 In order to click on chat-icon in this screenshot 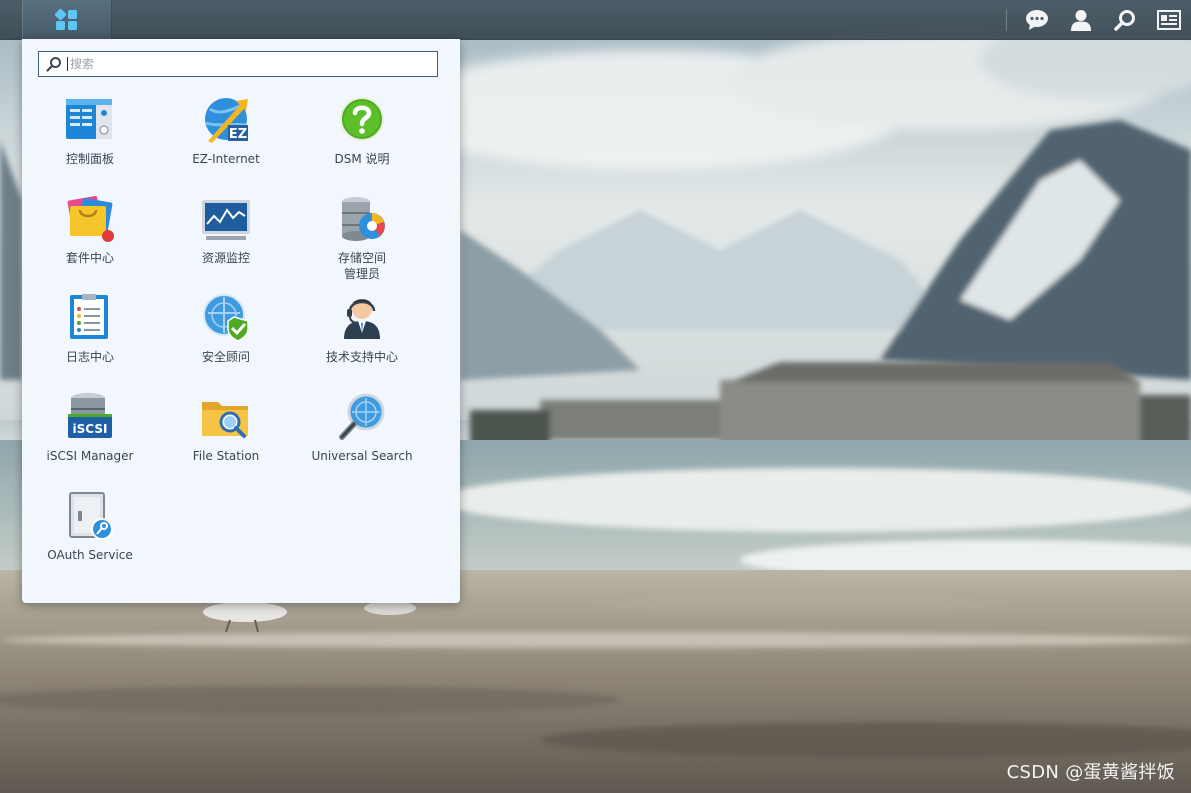, I will do `click(1037, 19)`.